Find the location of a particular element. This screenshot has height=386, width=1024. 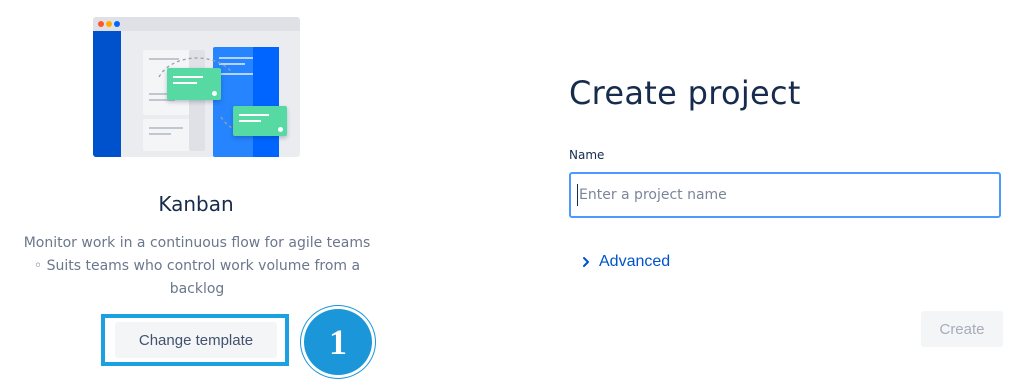

change-template-button: Change template is located at coordinates (196, 340).